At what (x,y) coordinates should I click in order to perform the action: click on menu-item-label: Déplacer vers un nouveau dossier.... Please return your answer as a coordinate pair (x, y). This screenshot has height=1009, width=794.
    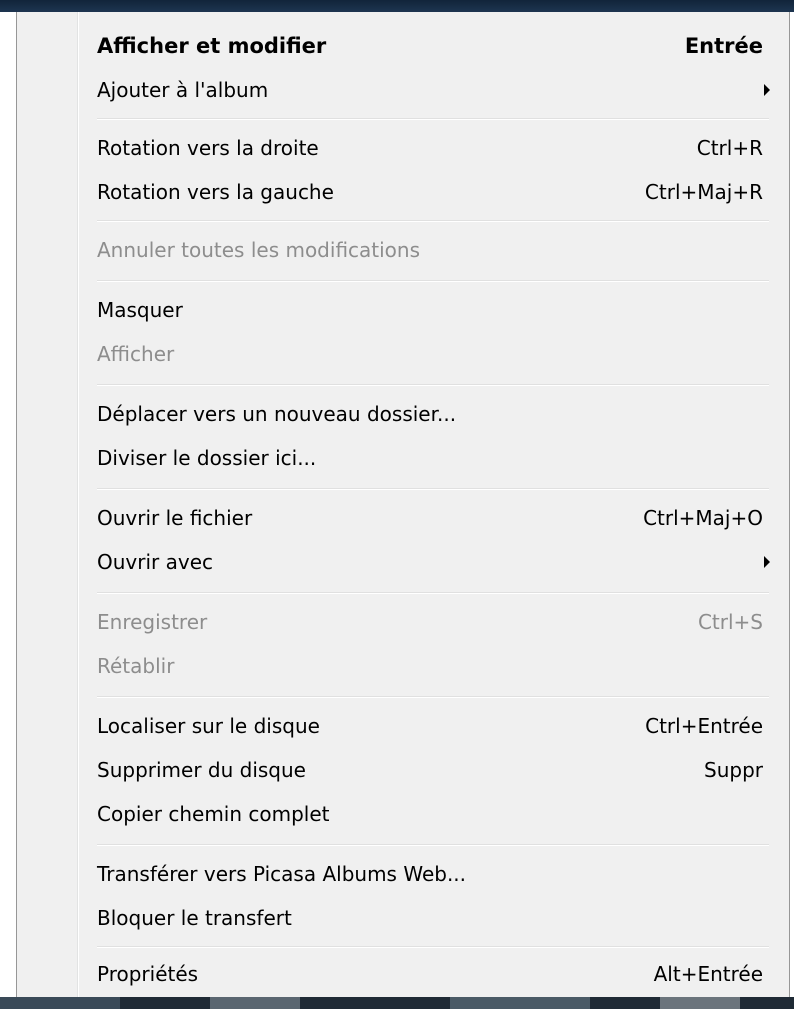
    Looking at the image, I should click on (277, 414).